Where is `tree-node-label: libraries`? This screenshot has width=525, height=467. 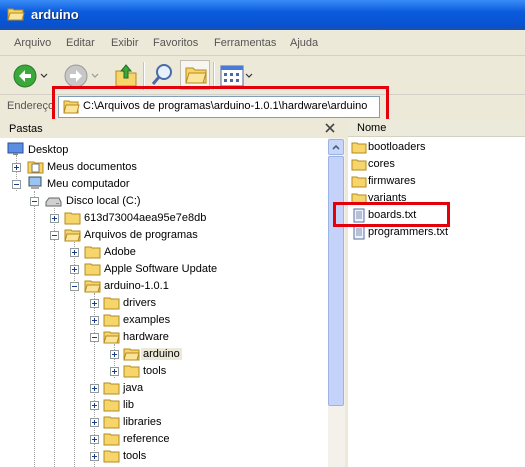 tree-node-label: libraries is located at coordinates (142, 422).